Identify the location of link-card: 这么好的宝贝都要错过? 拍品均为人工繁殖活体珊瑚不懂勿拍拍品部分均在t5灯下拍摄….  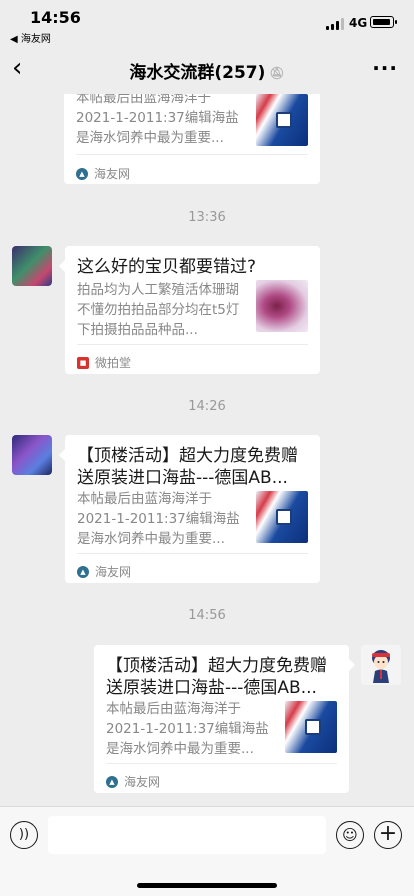
(192, 310).